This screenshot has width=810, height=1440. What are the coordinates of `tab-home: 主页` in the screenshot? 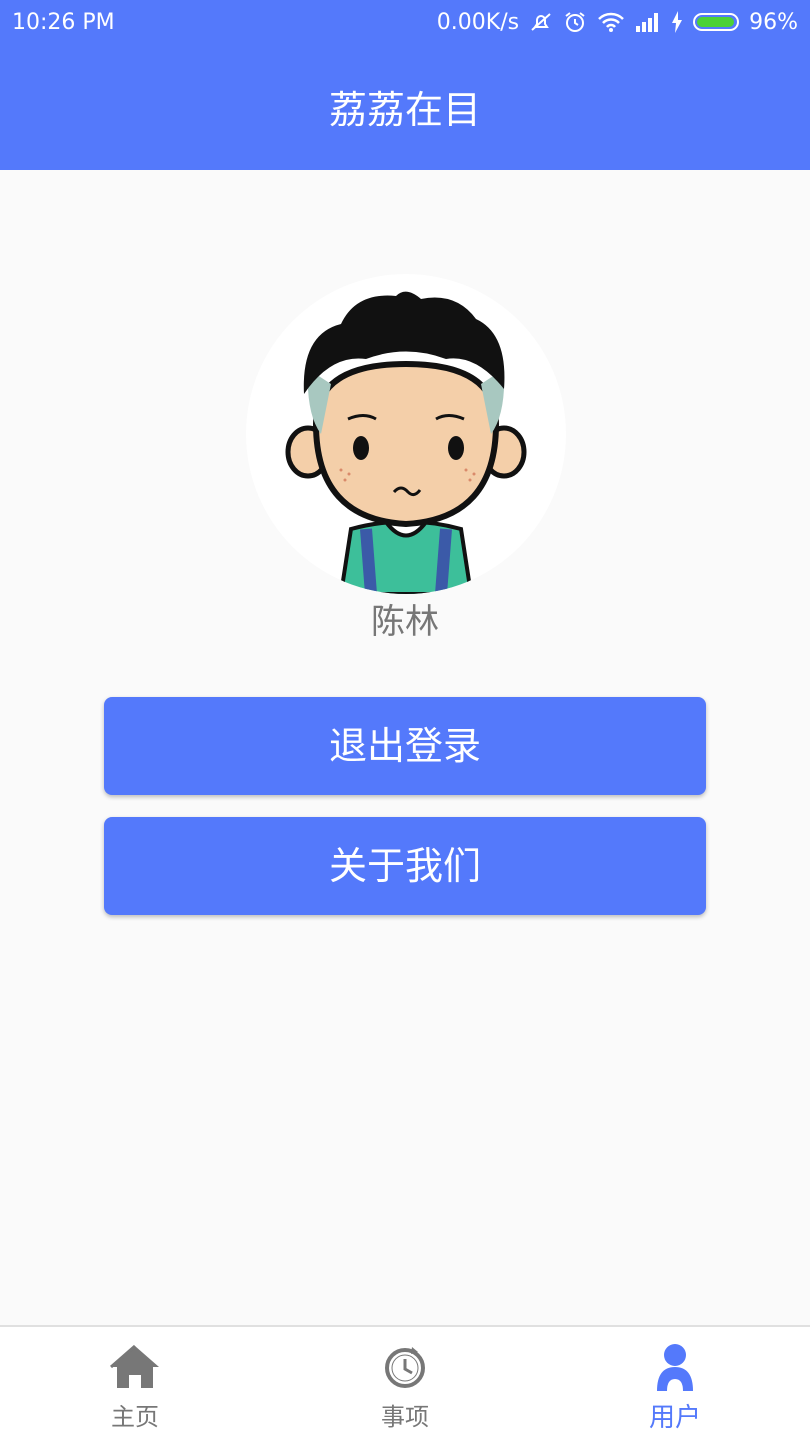 It's located at (135, 1383).